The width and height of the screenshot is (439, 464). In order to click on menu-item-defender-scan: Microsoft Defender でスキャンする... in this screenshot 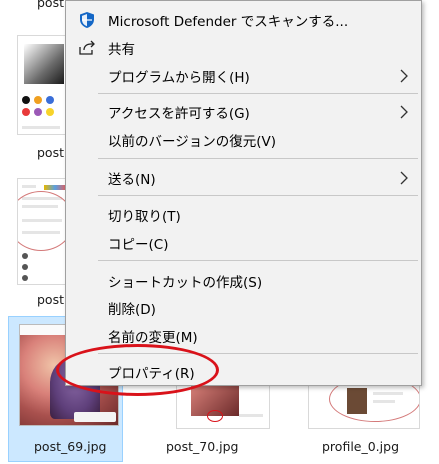, I will do `click(243, 20)`.